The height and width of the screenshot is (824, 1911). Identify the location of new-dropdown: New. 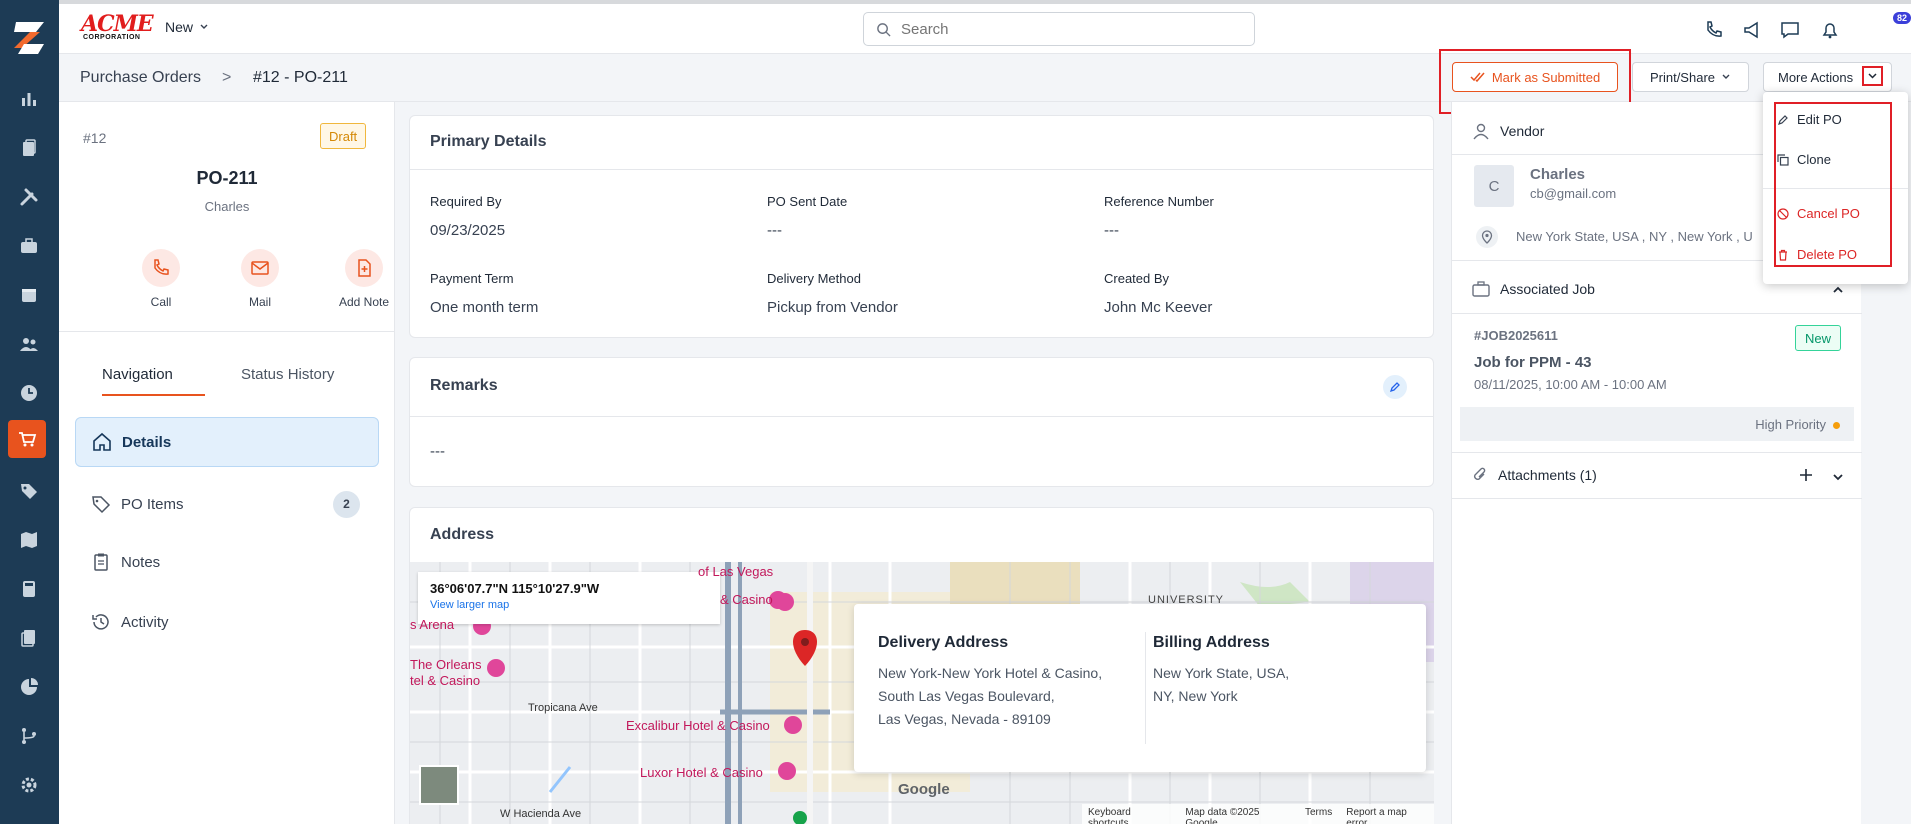
(187, 27).